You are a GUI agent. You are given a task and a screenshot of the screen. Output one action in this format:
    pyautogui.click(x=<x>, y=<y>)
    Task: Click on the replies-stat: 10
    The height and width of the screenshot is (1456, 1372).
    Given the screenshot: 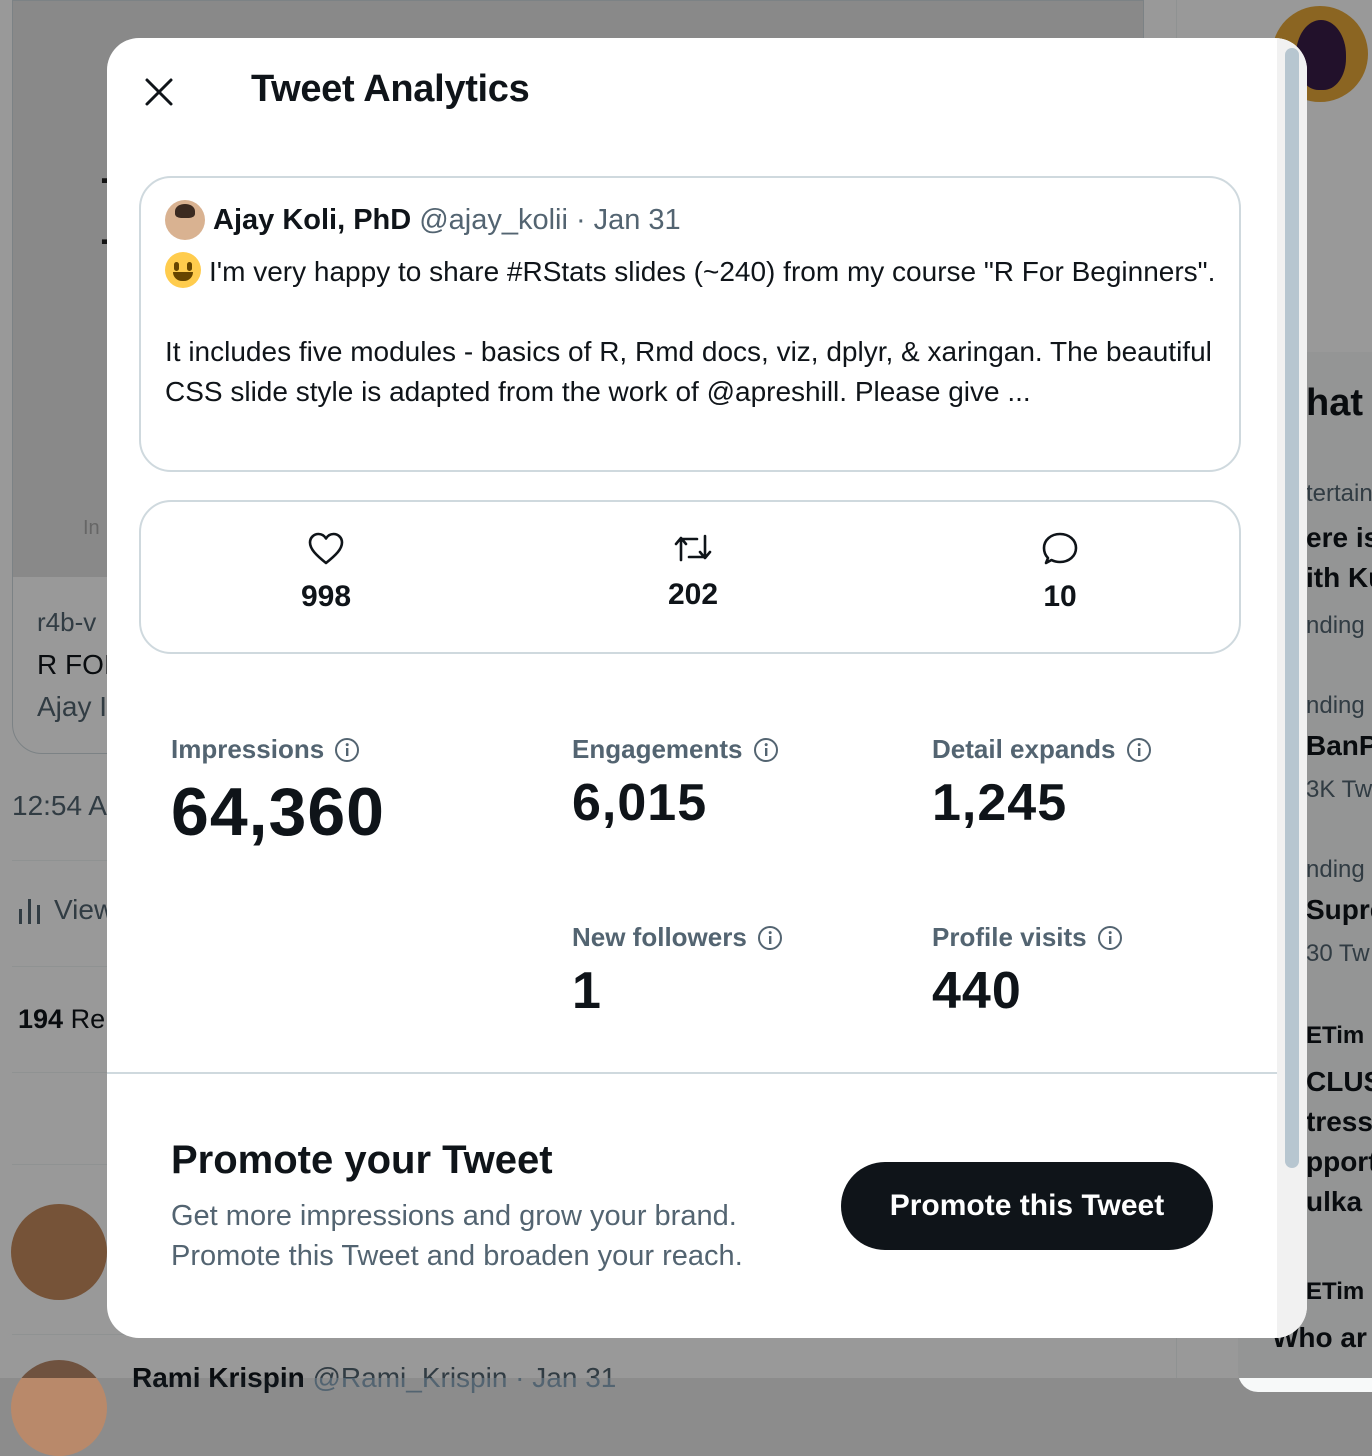 What is the action you would take?
    pyautogui.click(x=1060, y=573)
    